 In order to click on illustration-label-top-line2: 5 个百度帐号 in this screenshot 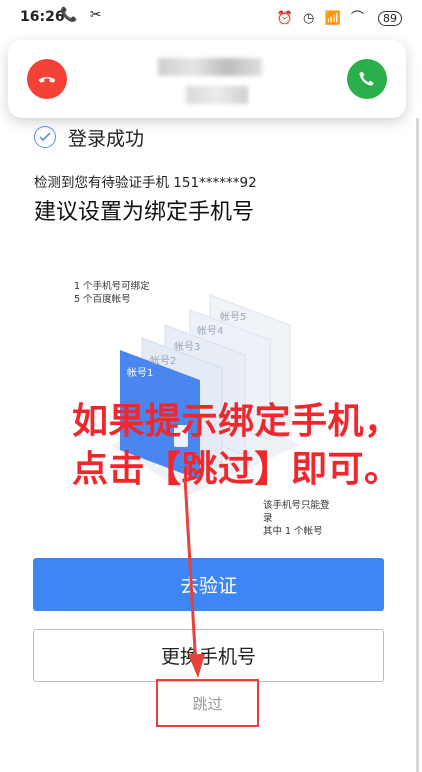, I will do `click(102, 299)`.